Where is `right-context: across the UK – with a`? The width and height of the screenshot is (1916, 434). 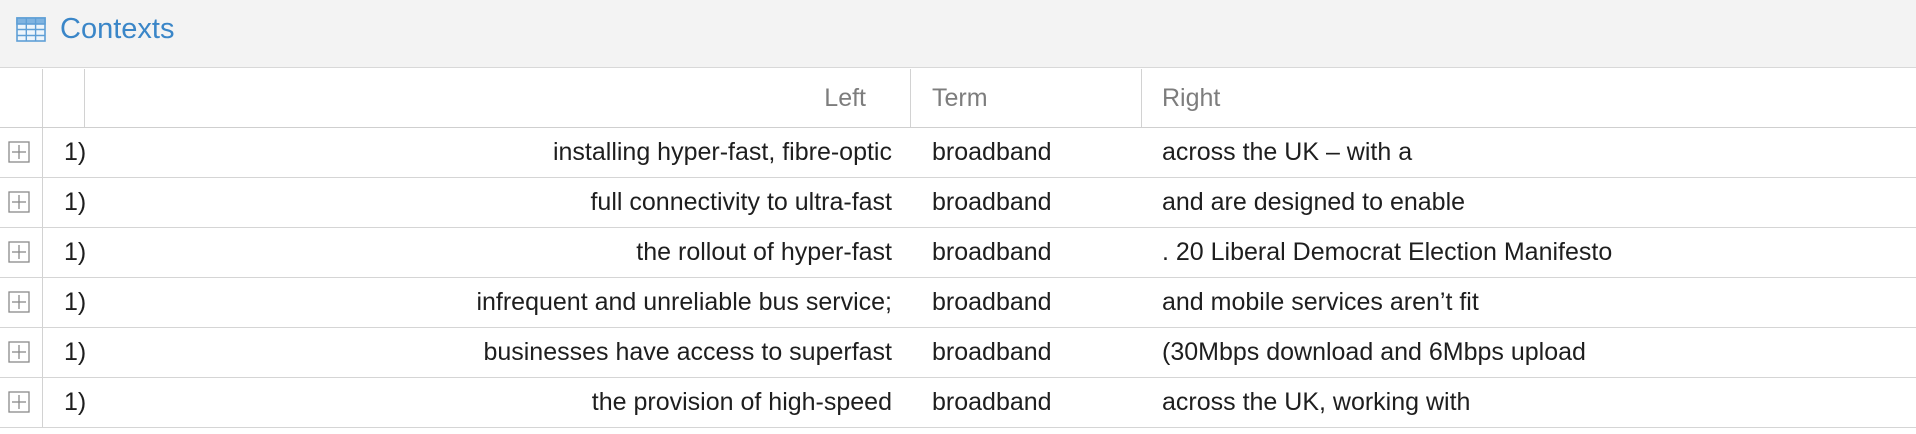
right-context: across the UK – with a is located at coordinates (1287, 152).